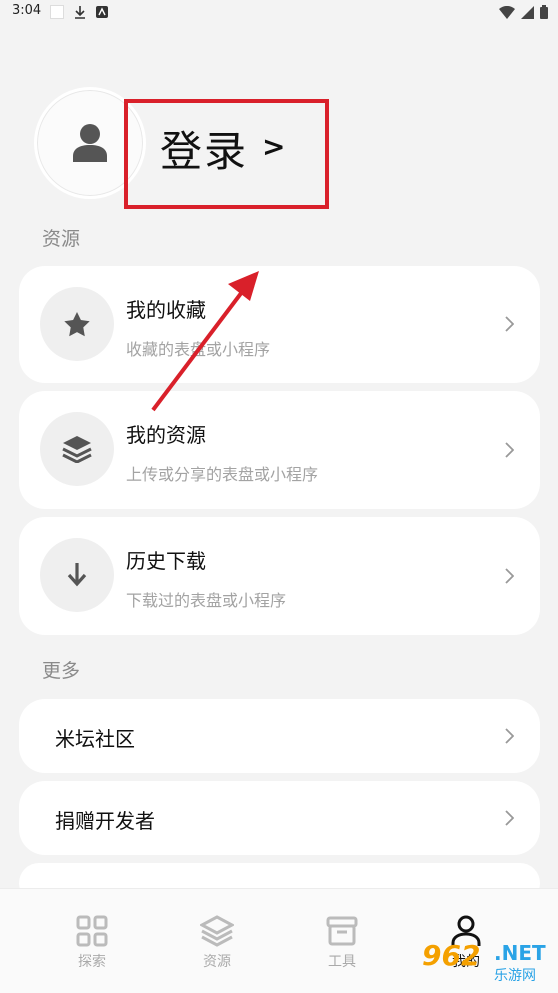 The width and height of the screenshot is (558, 993). I want to click on notification-square-icon, so click(57, 12).